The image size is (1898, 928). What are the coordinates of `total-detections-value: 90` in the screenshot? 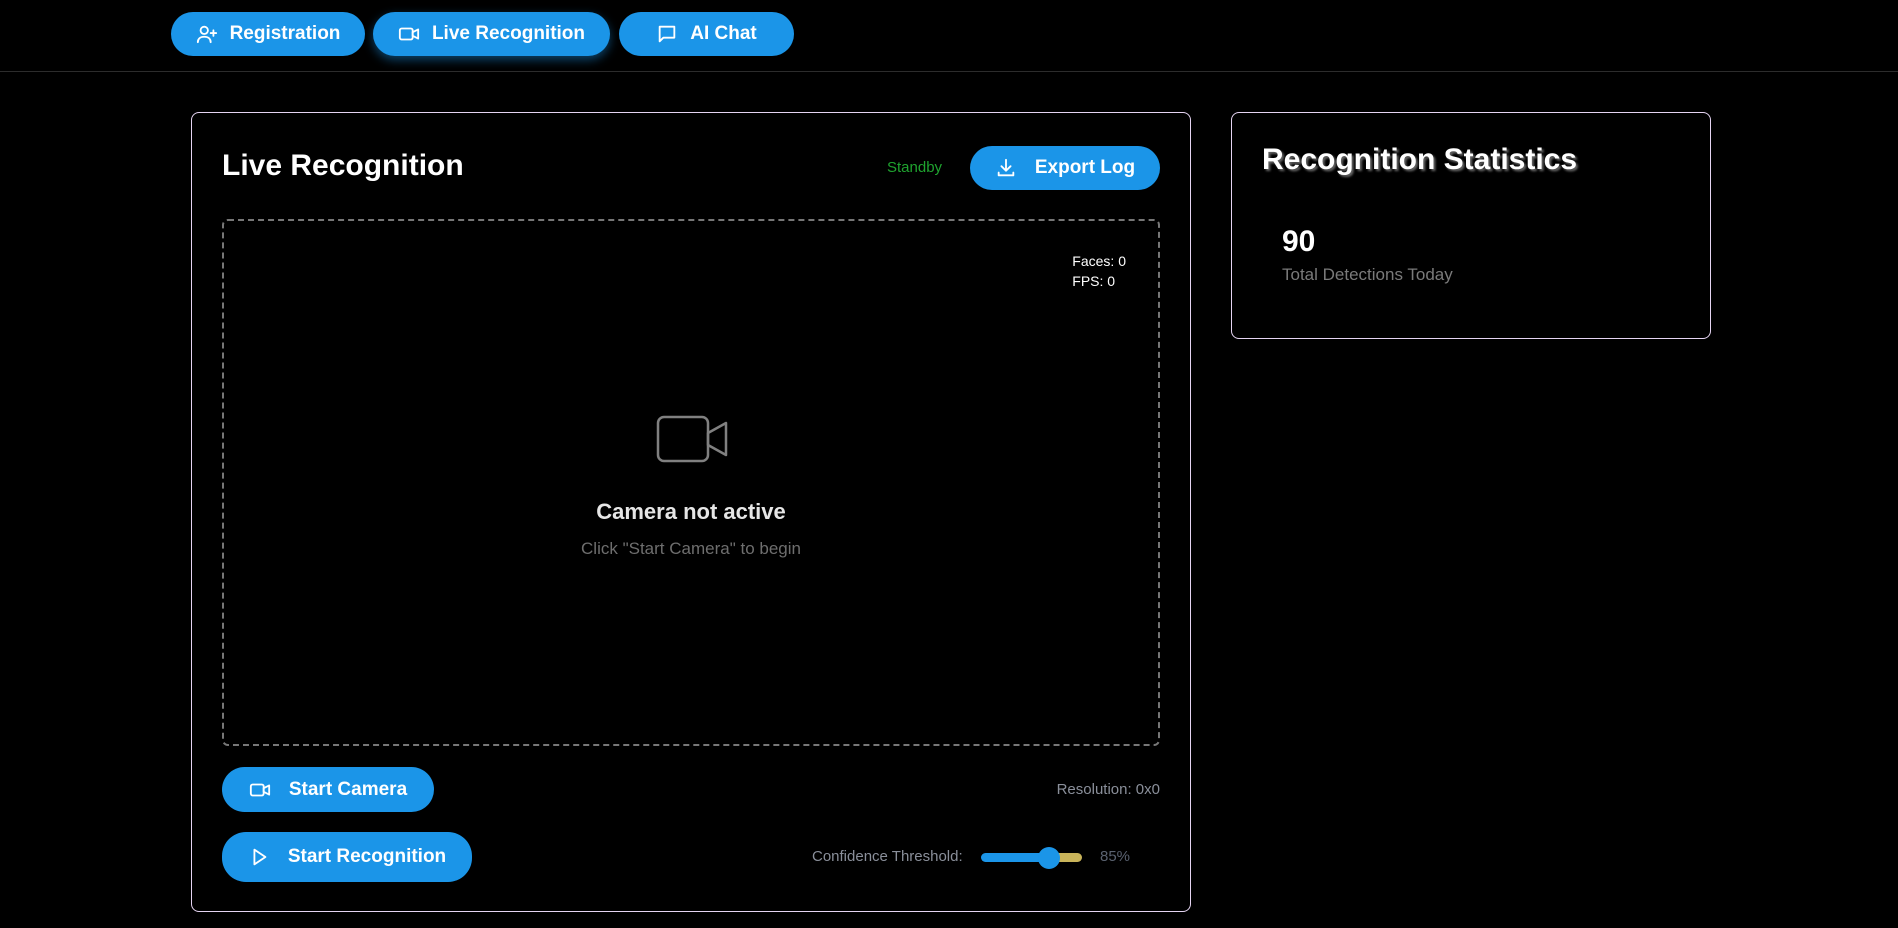 It's located at (1299, 241).